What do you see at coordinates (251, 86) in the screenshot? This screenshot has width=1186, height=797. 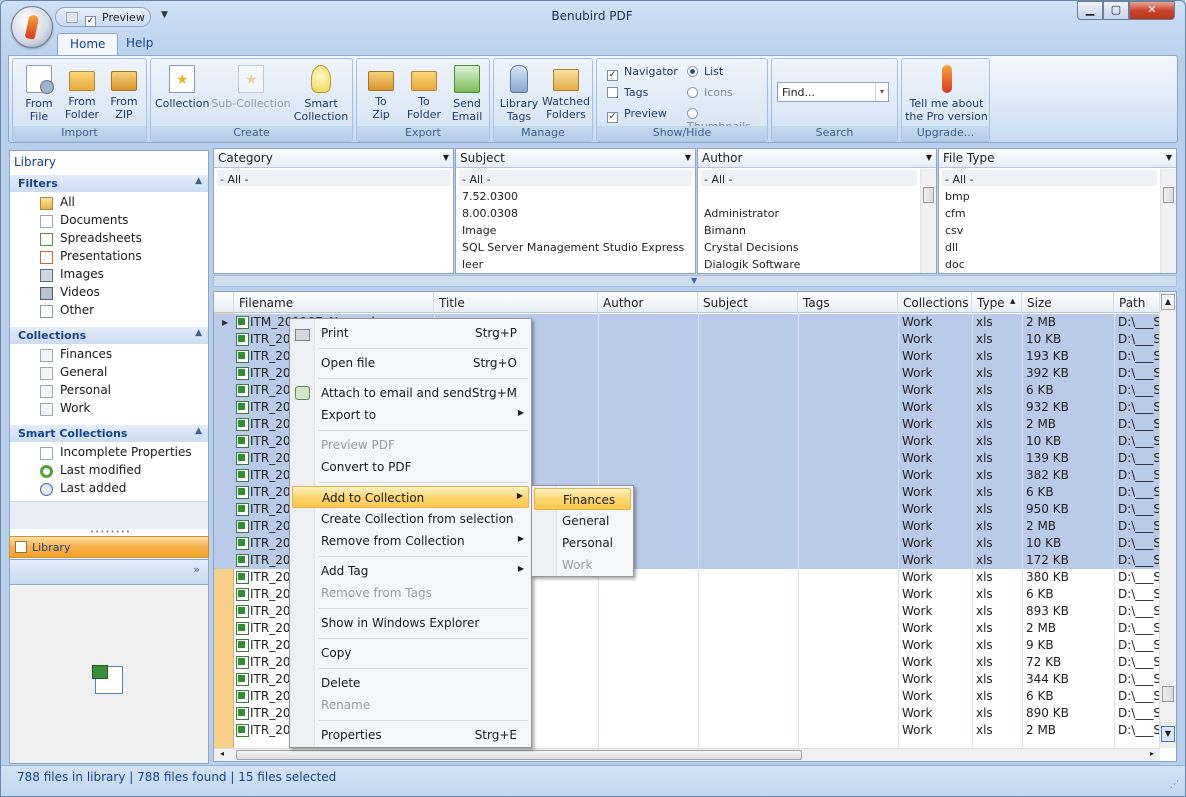 I see `sub-collection-button: Sub-Collection` at bounding box center [251, 86].